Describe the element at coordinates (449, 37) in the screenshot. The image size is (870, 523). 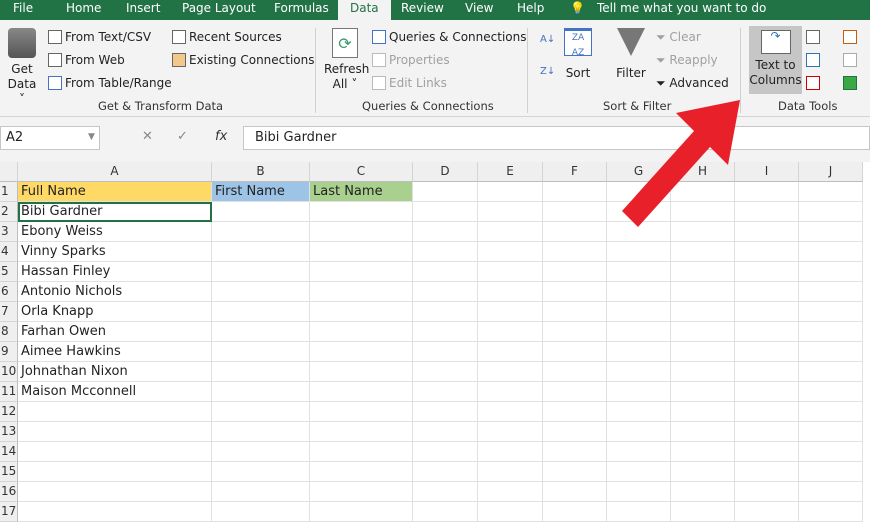
I see `queries-connections-button: Queries & Connections` at that location.